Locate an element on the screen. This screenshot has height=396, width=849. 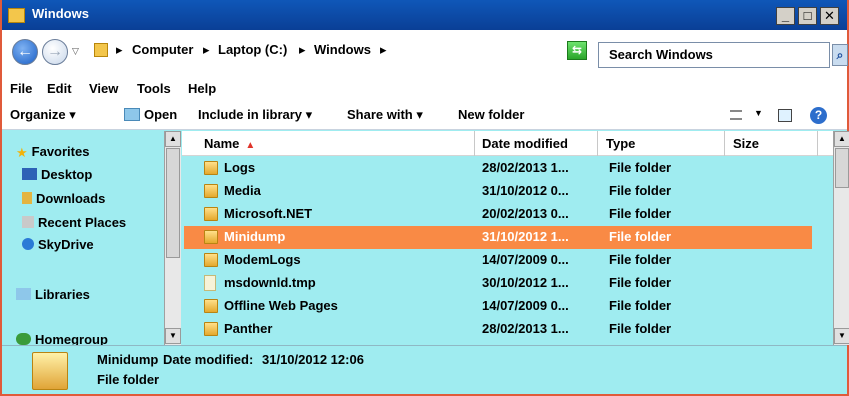
menu-tools: Tools is located at coordinates (154, 88).